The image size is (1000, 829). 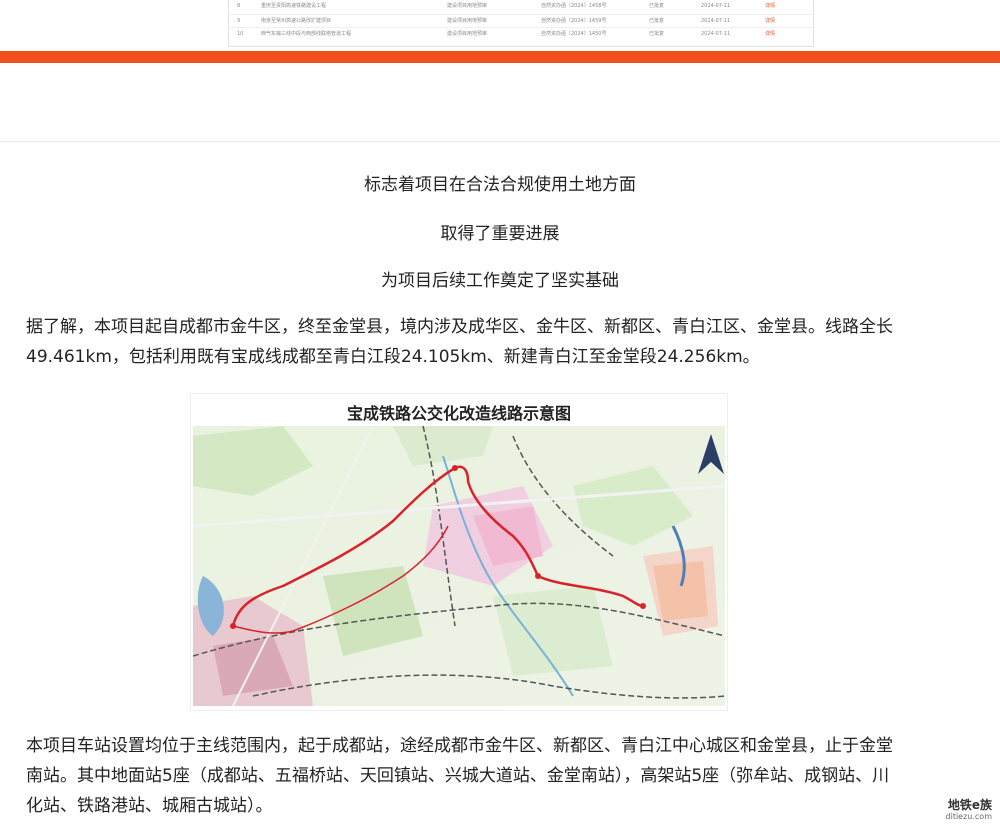 What do you see at coordinates (500, 57) in the screenshot?
I see `section-divider-bar` at bounding box center [500, 57].